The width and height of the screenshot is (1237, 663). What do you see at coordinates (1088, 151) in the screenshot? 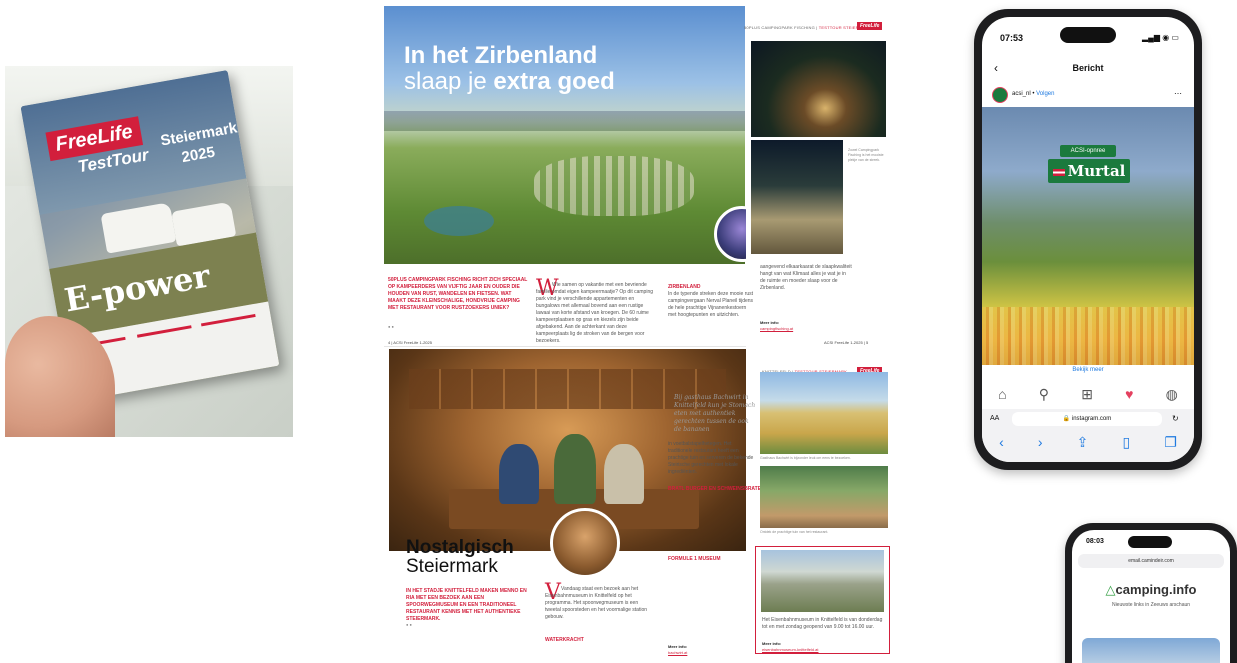
I see `sign-top: ACSI-opnree` at bounding box center [1088, 151].